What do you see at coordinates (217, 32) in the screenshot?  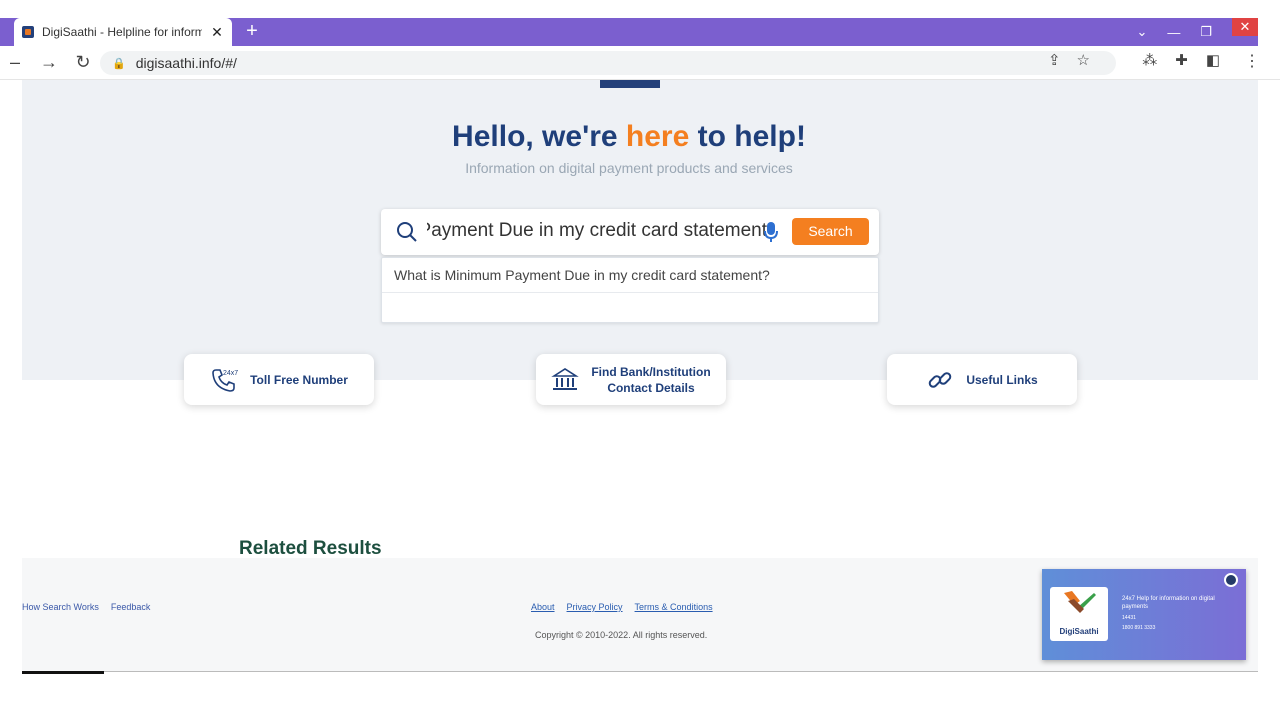 I see `tab-close-icon: ✕` at bounding box center [217, 32].